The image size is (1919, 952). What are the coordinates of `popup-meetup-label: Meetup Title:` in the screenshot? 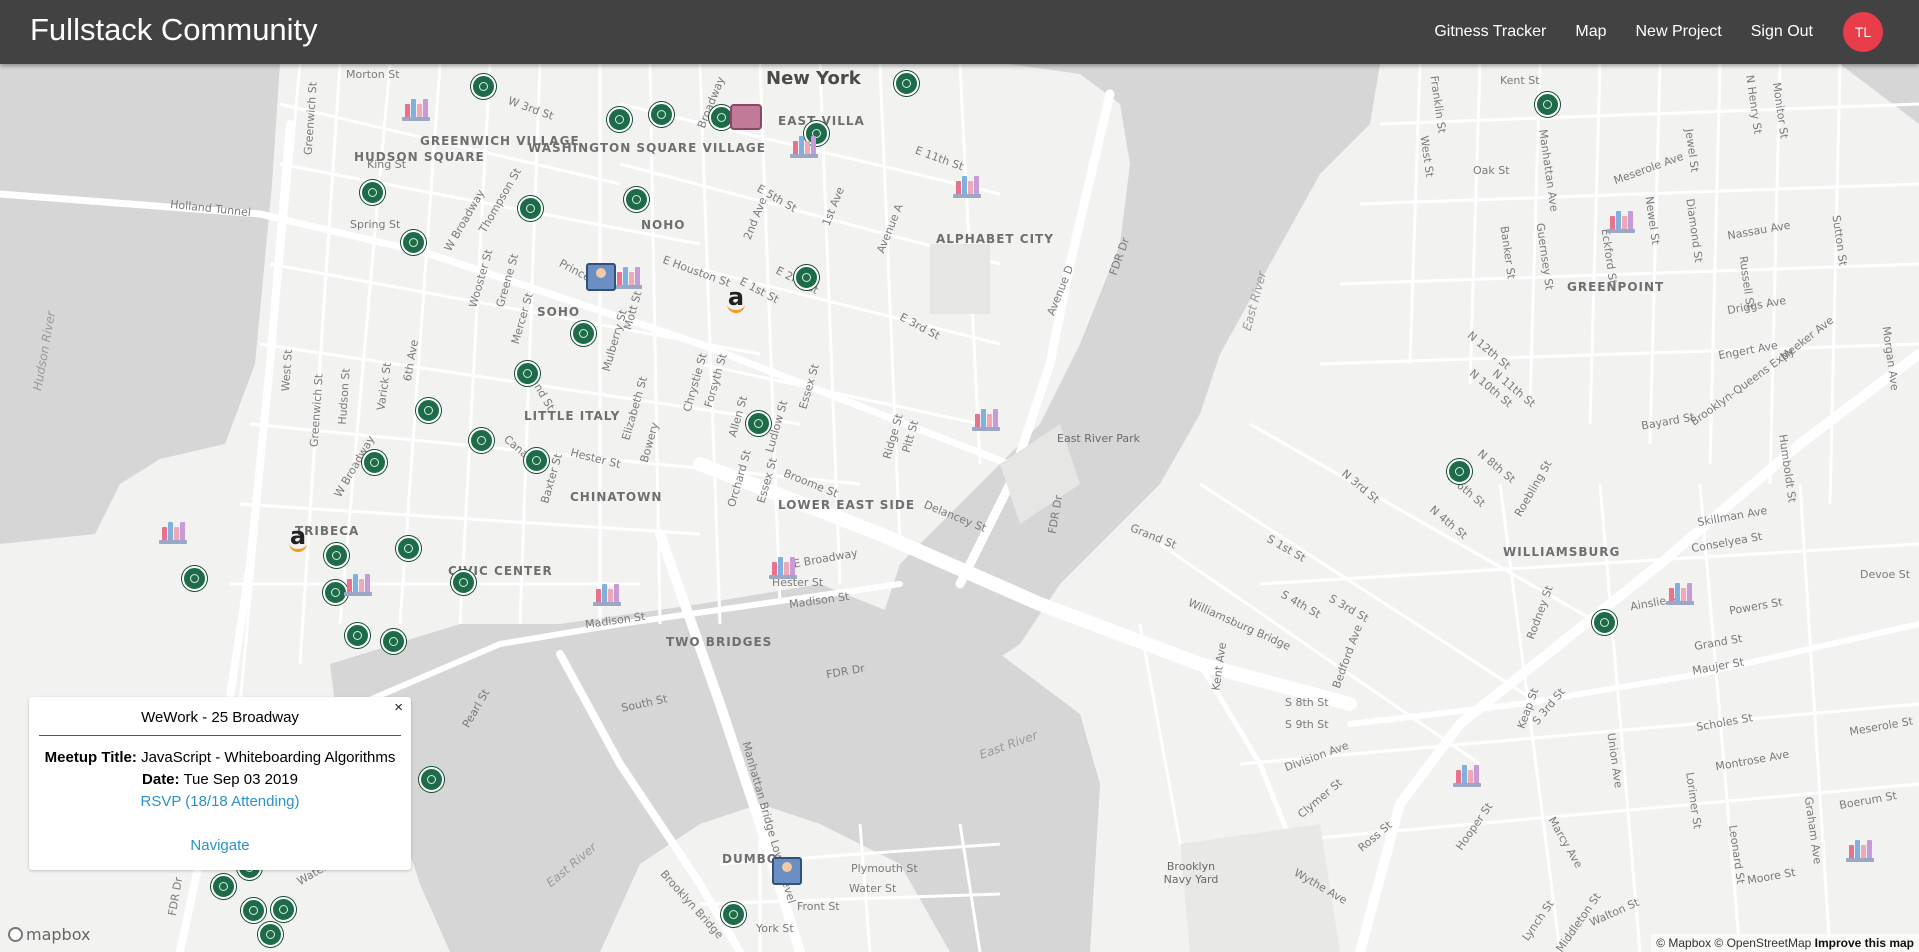 It's located at (90, 757).